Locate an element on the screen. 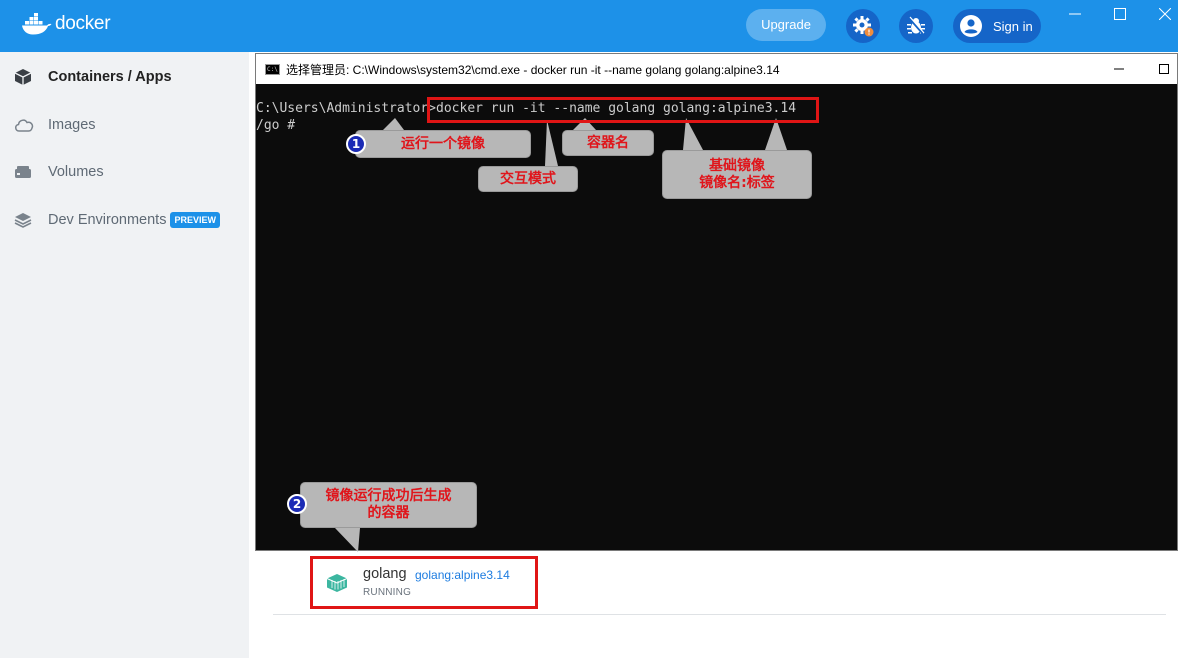  callout-generated-container: 镜像运行成功后生成 的容器 is located at coordinates (388, 505).